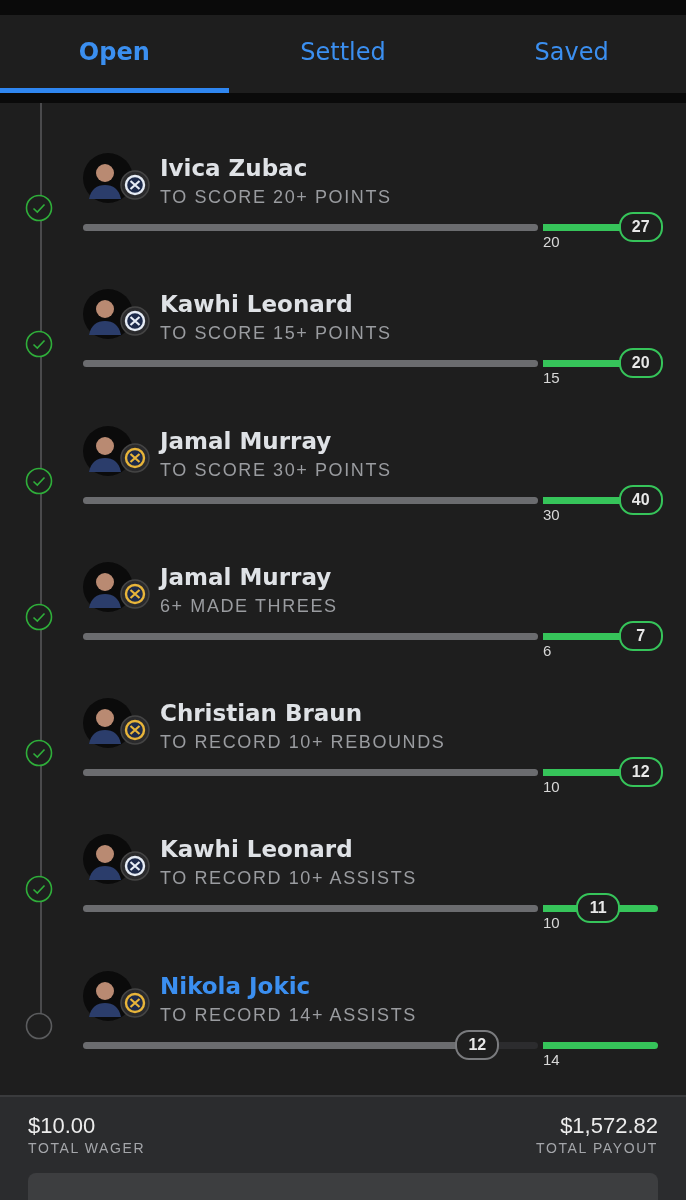 Image resolution: width=686 pixels, height=1200 pixels. What do you see at coordinates (598, 908) in the screenshot?
I see `current-value: 11` at bounding box center [598, 908].